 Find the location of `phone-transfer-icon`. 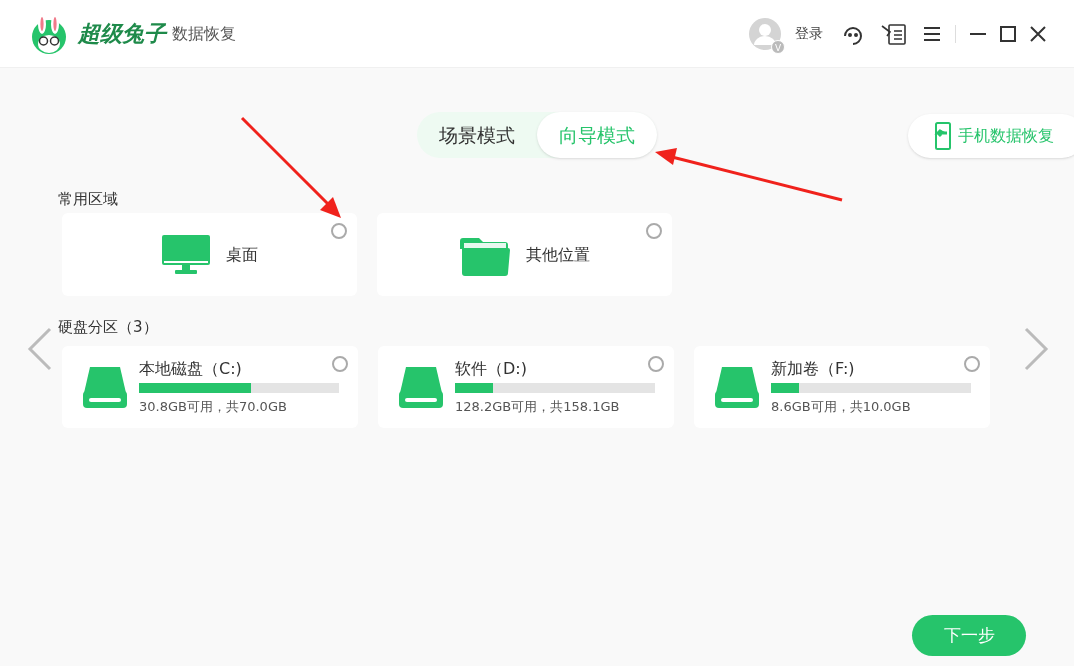

phone-transfer-icon is located at coordinates (942, 136).